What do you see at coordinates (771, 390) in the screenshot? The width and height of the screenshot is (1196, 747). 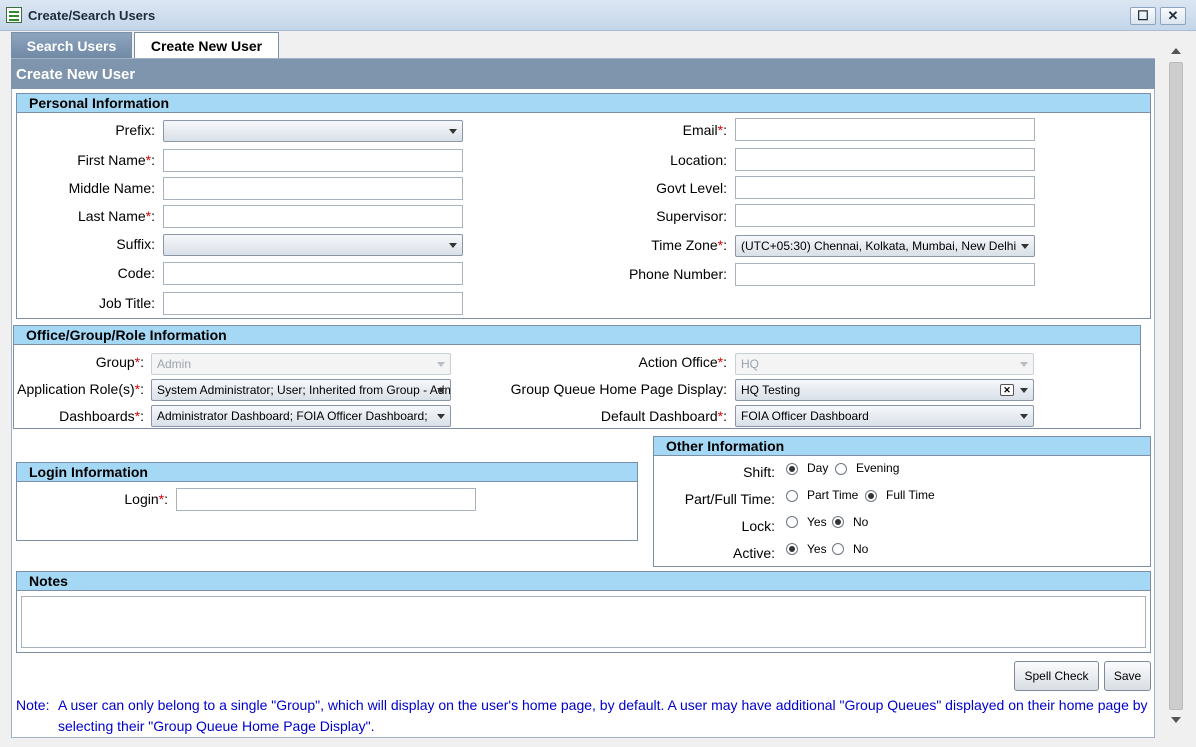 I see `group-queue-home-value: HQ Testing` at bounding box center [771, 390].